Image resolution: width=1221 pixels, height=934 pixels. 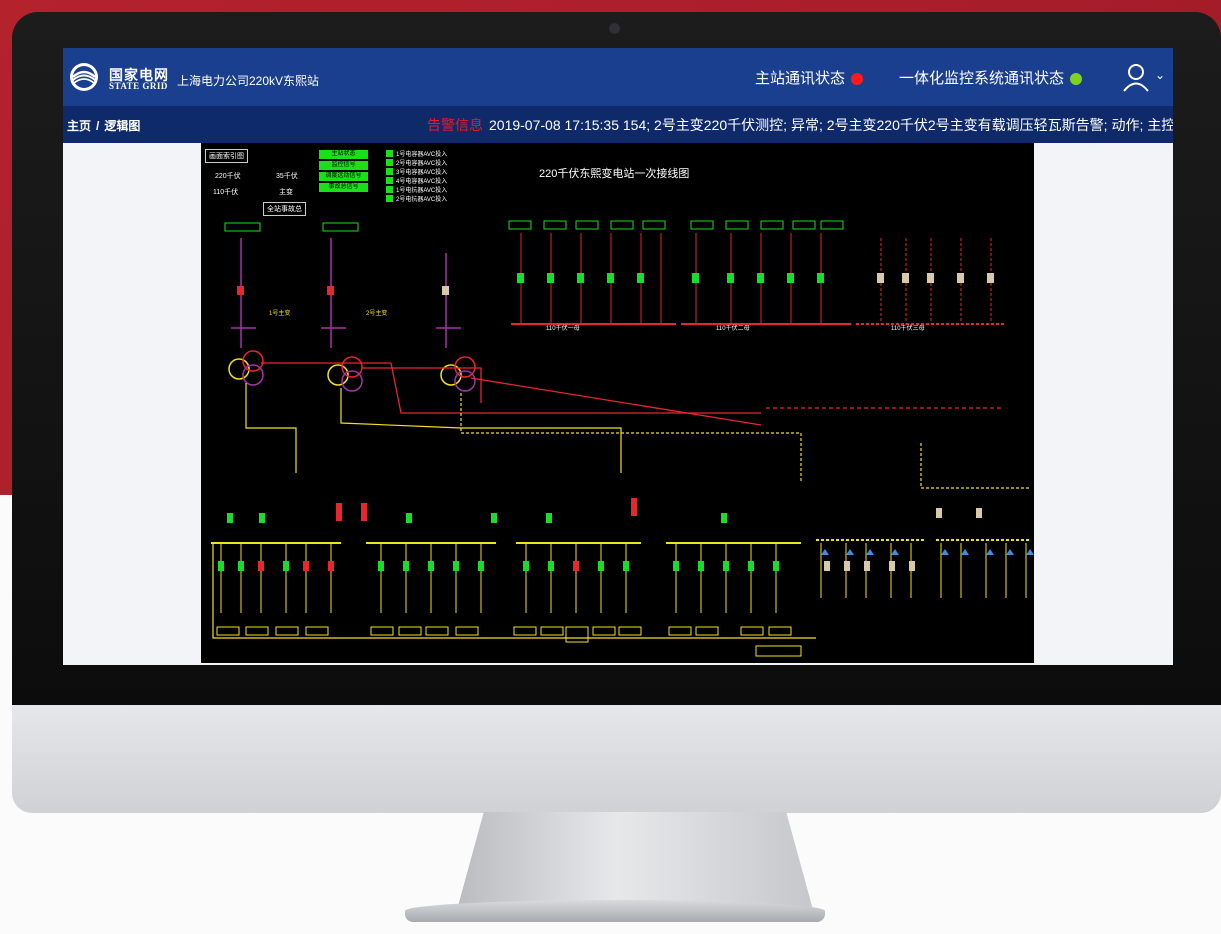 I want to click on brand-name-en: STATE GRID, so click(x=138, y=86).